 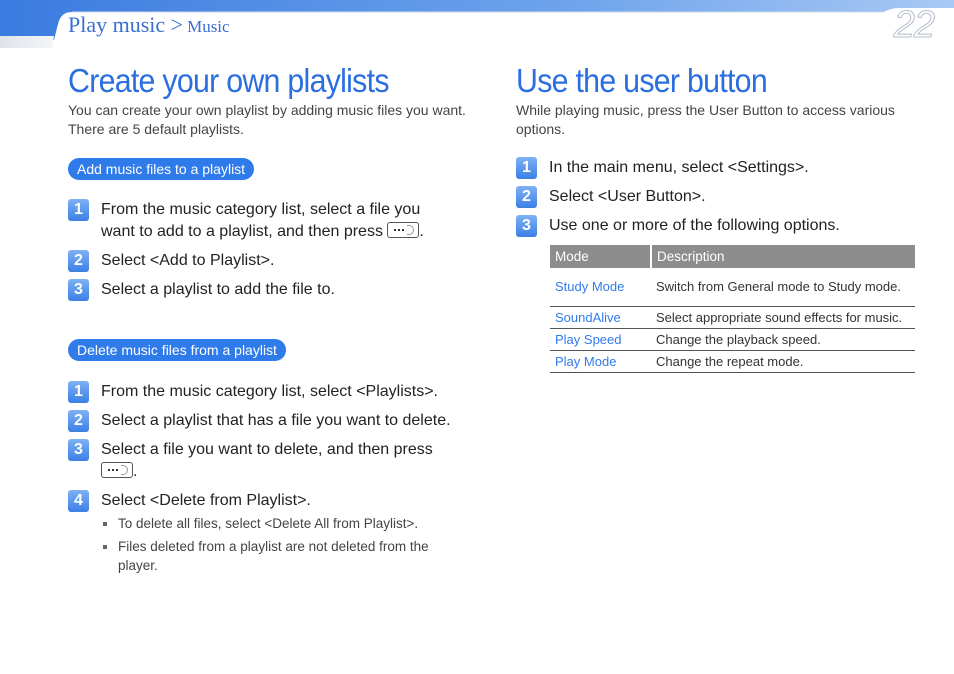 I want to click on mode-cell: Study Mode, so click(x=600, y=287).